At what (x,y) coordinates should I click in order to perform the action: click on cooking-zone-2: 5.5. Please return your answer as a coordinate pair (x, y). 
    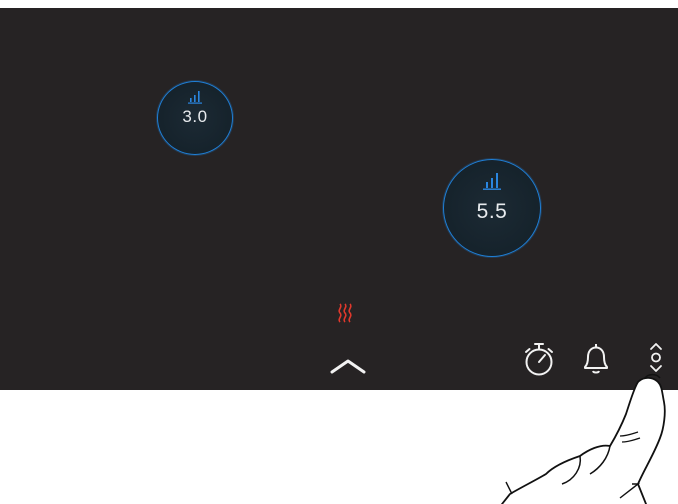
    Looking at the image, I should click on (492, 208).